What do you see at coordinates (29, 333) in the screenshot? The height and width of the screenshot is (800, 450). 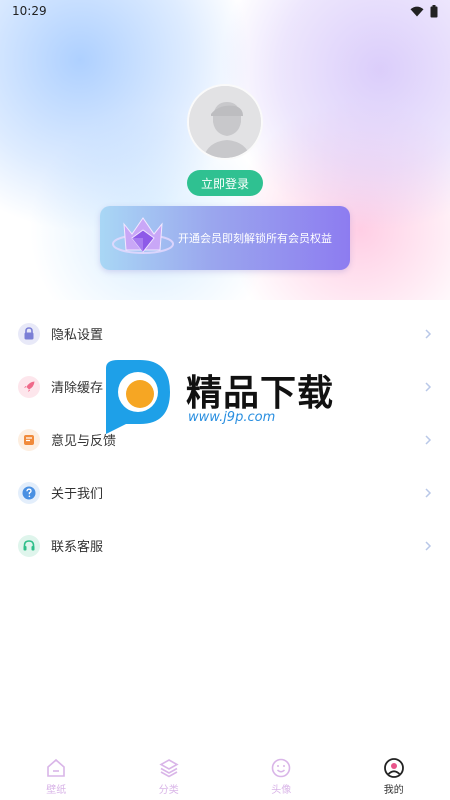 I see `lock-icon` at bounding box center [29, 333].